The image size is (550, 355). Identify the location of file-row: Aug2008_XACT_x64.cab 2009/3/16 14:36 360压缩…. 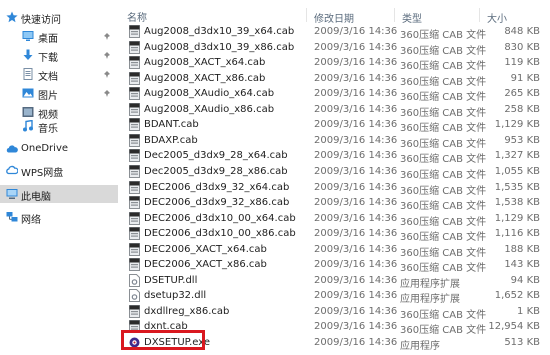
(334, 63).